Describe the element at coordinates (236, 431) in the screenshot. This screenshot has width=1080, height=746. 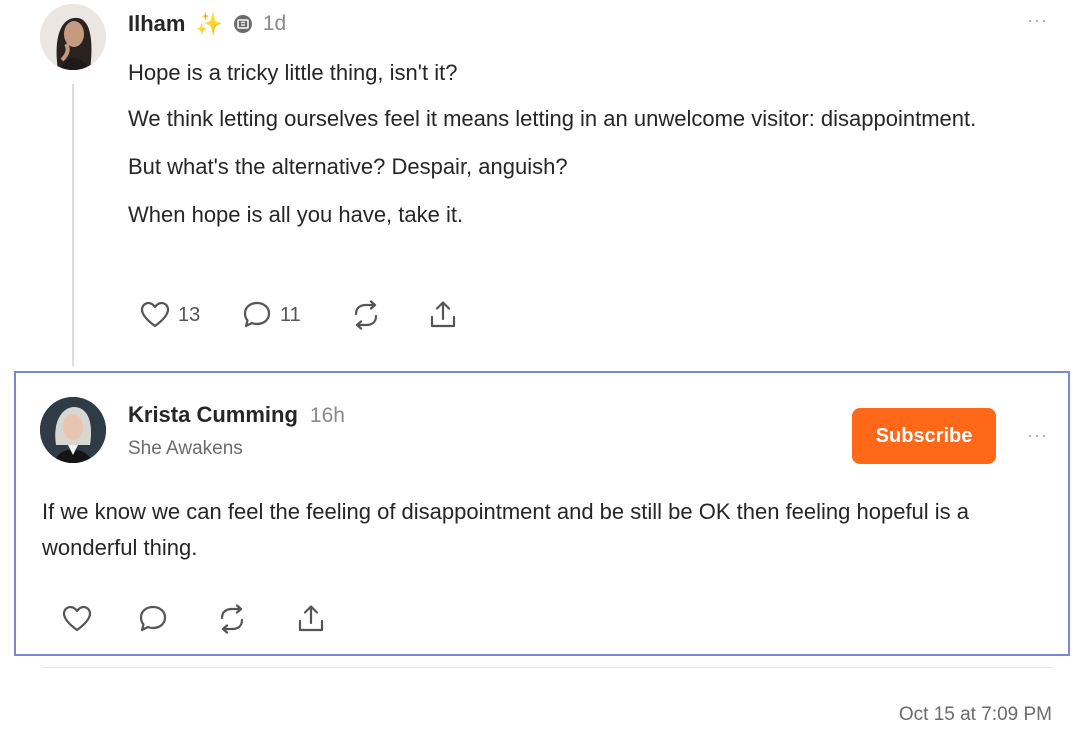
I see `comment-header: Krista Cumming 16h She Awakens` at that location.